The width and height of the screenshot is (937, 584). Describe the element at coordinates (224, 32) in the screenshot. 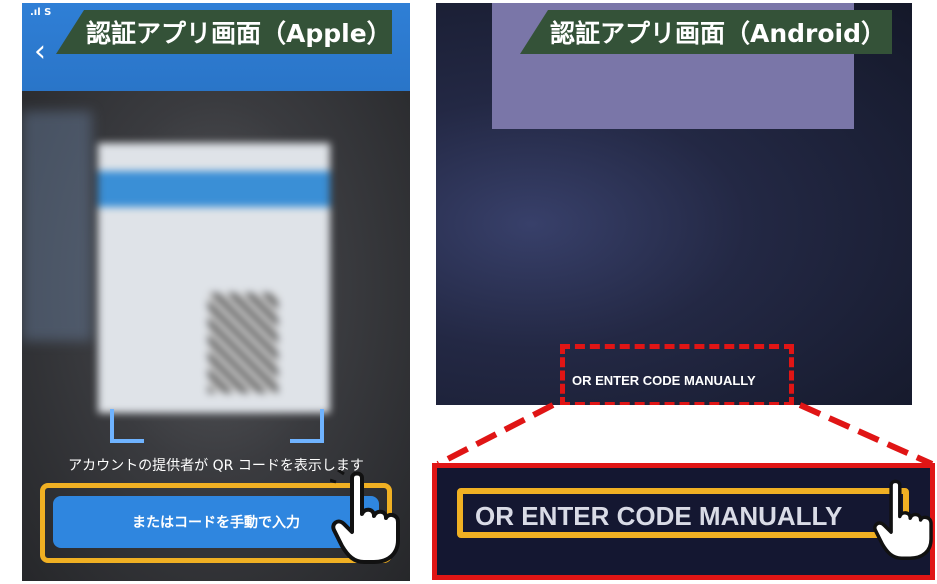

I see `apple-screen-label: 認証アプリ画面（Apple）` at that location.